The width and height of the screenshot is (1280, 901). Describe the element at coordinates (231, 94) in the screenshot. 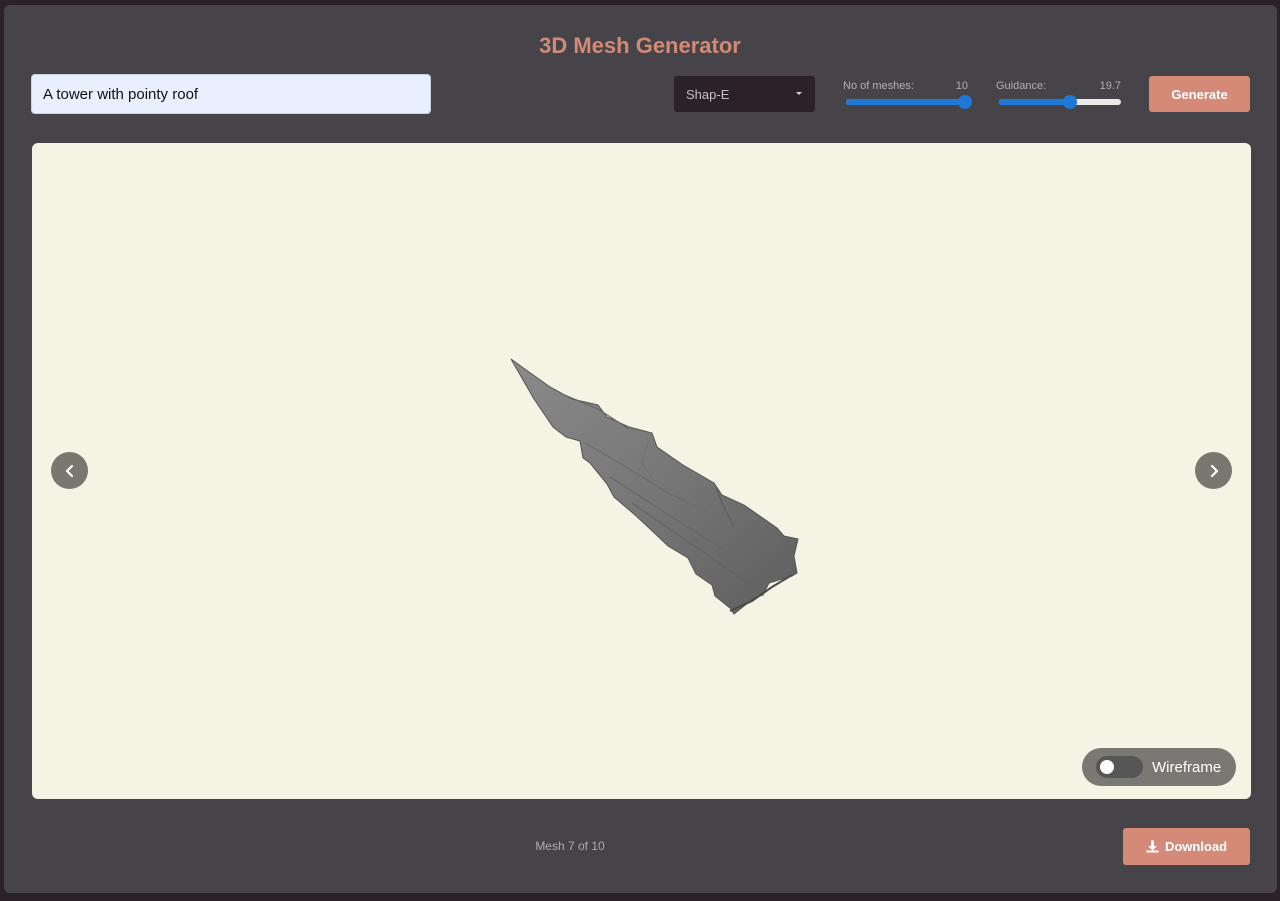

I see `prompt-input` at that location.